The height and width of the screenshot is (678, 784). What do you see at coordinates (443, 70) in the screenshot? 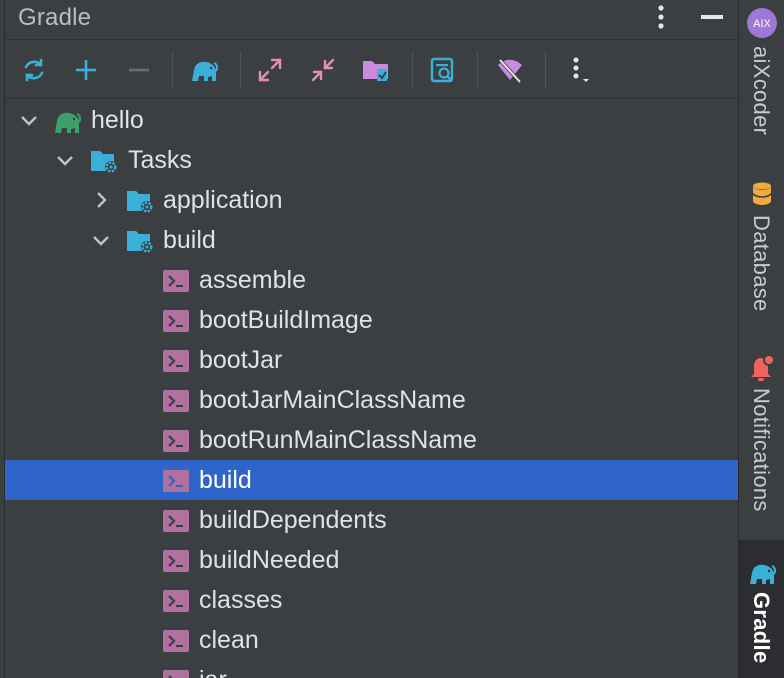
I see `analyze-icon` at bounding box center [443, 70].